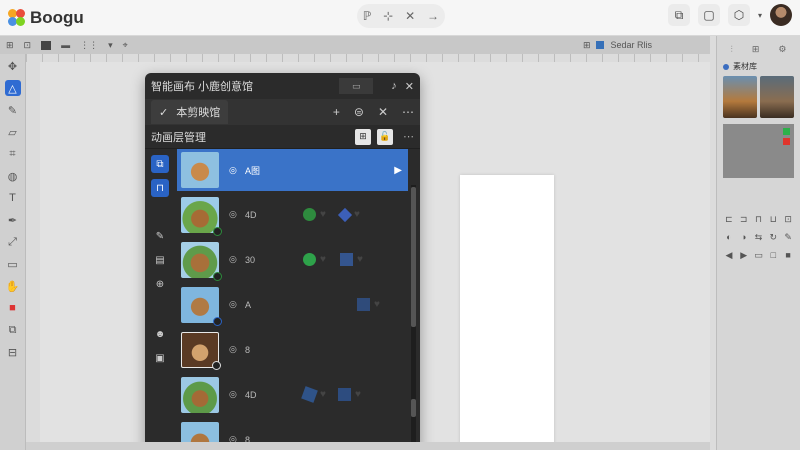 The height and width of the screenshot is (450, 800). I want to click on edit-icon: ✎, so click(788, 237).